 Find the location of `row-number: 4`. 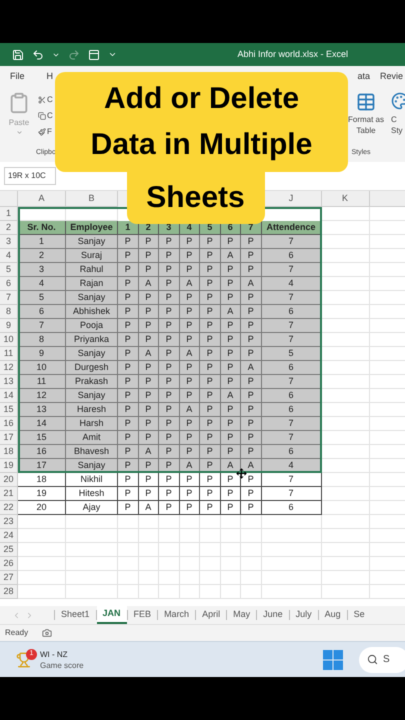

row-number: 4 is located at coordinates (9, 256).